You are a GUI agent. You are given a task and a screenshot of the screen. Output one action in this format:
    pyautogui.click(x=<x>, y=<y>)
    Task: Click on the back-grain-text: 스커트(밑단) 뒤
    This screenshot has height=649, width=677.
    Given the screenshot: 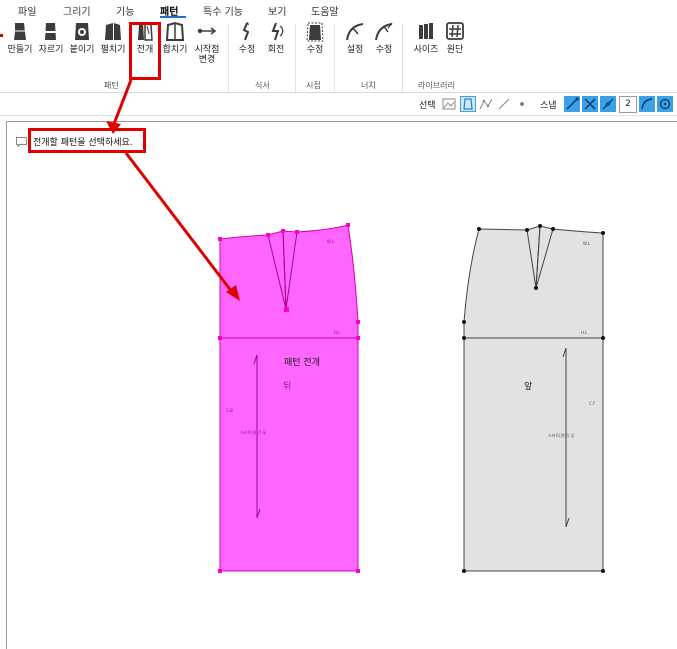 What is the action you would take?
    pyautogui.click(x=253, y=432)
    